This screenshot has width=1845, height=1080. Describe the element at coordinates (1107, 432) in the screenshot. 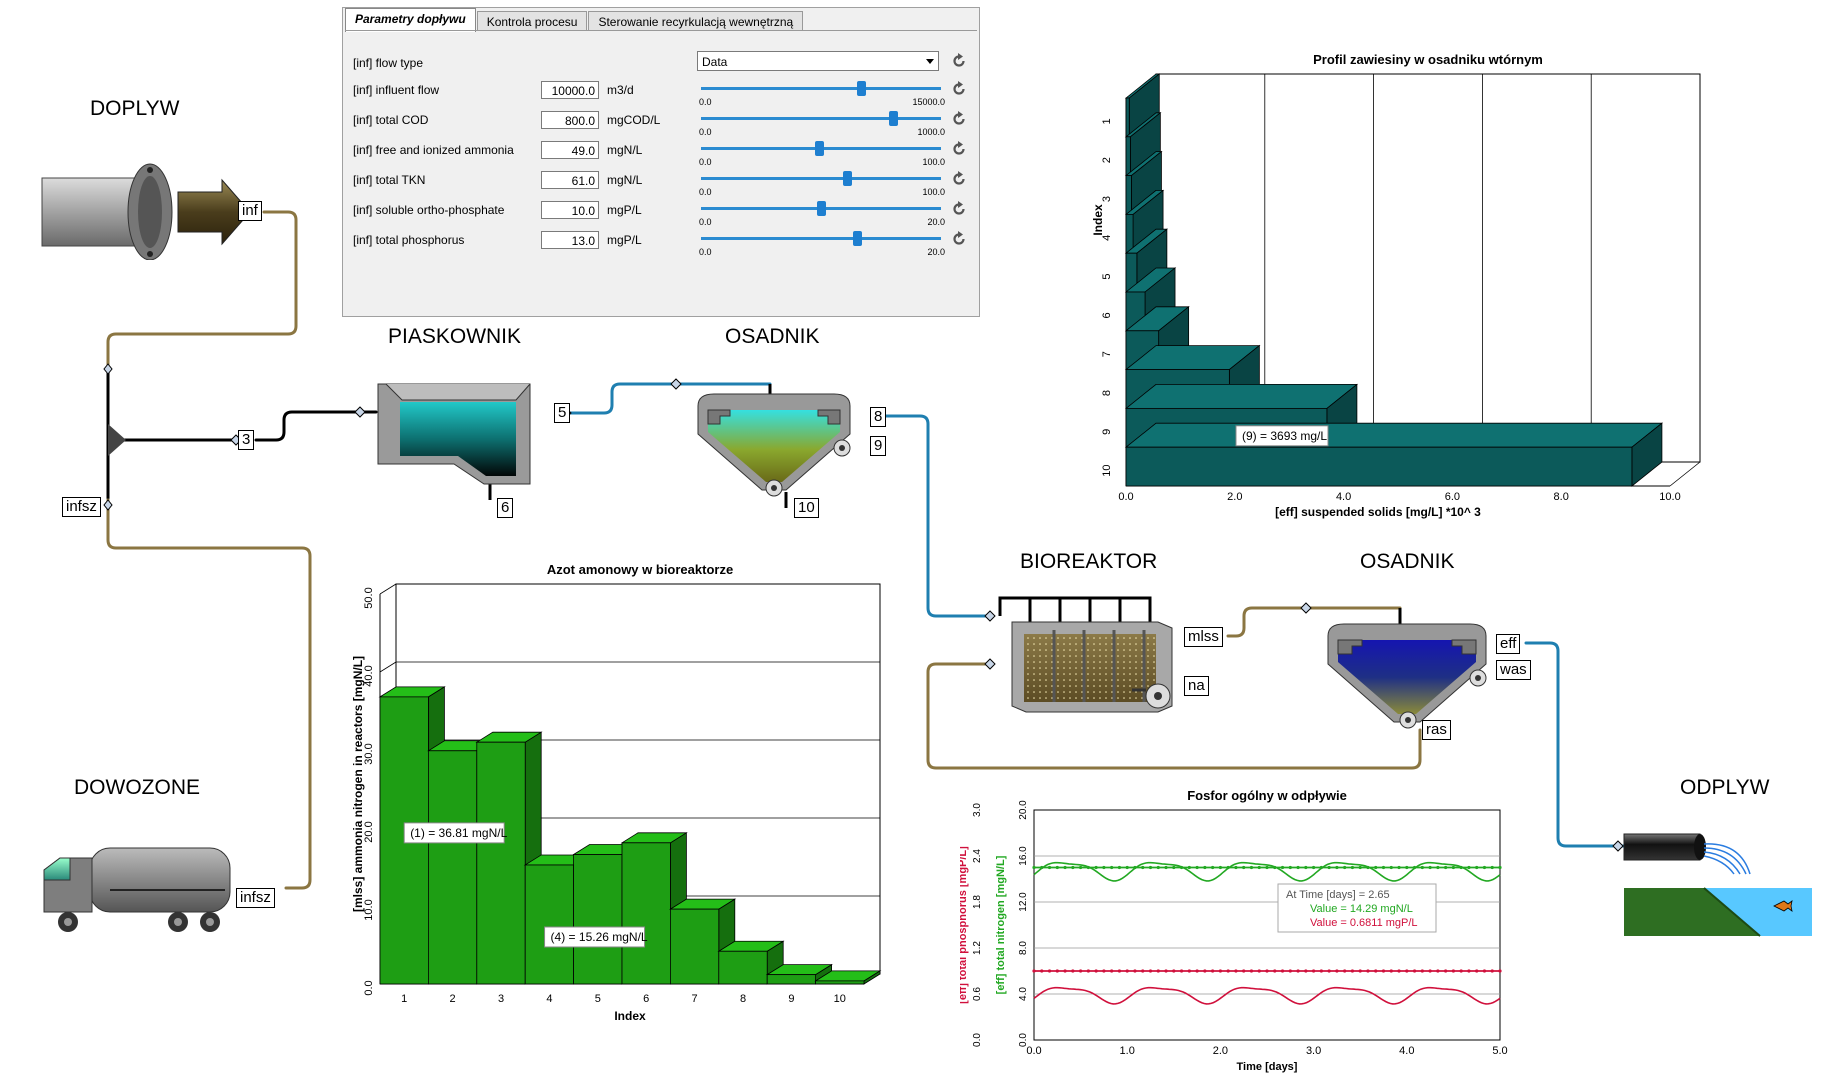

I see `y-tick-label: 9` at that location.